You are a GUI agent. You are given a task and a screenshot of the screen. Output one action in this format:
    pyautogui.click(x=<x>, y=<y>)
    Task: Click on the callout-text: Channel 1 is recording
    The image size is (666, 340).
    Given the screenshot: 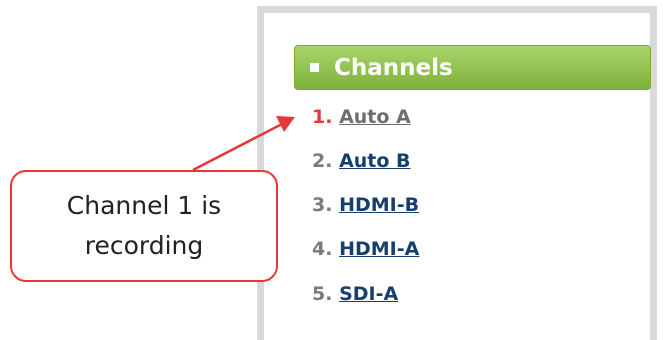 What is the action you would take?
    pyautogui.click(x=144, y=225)
    